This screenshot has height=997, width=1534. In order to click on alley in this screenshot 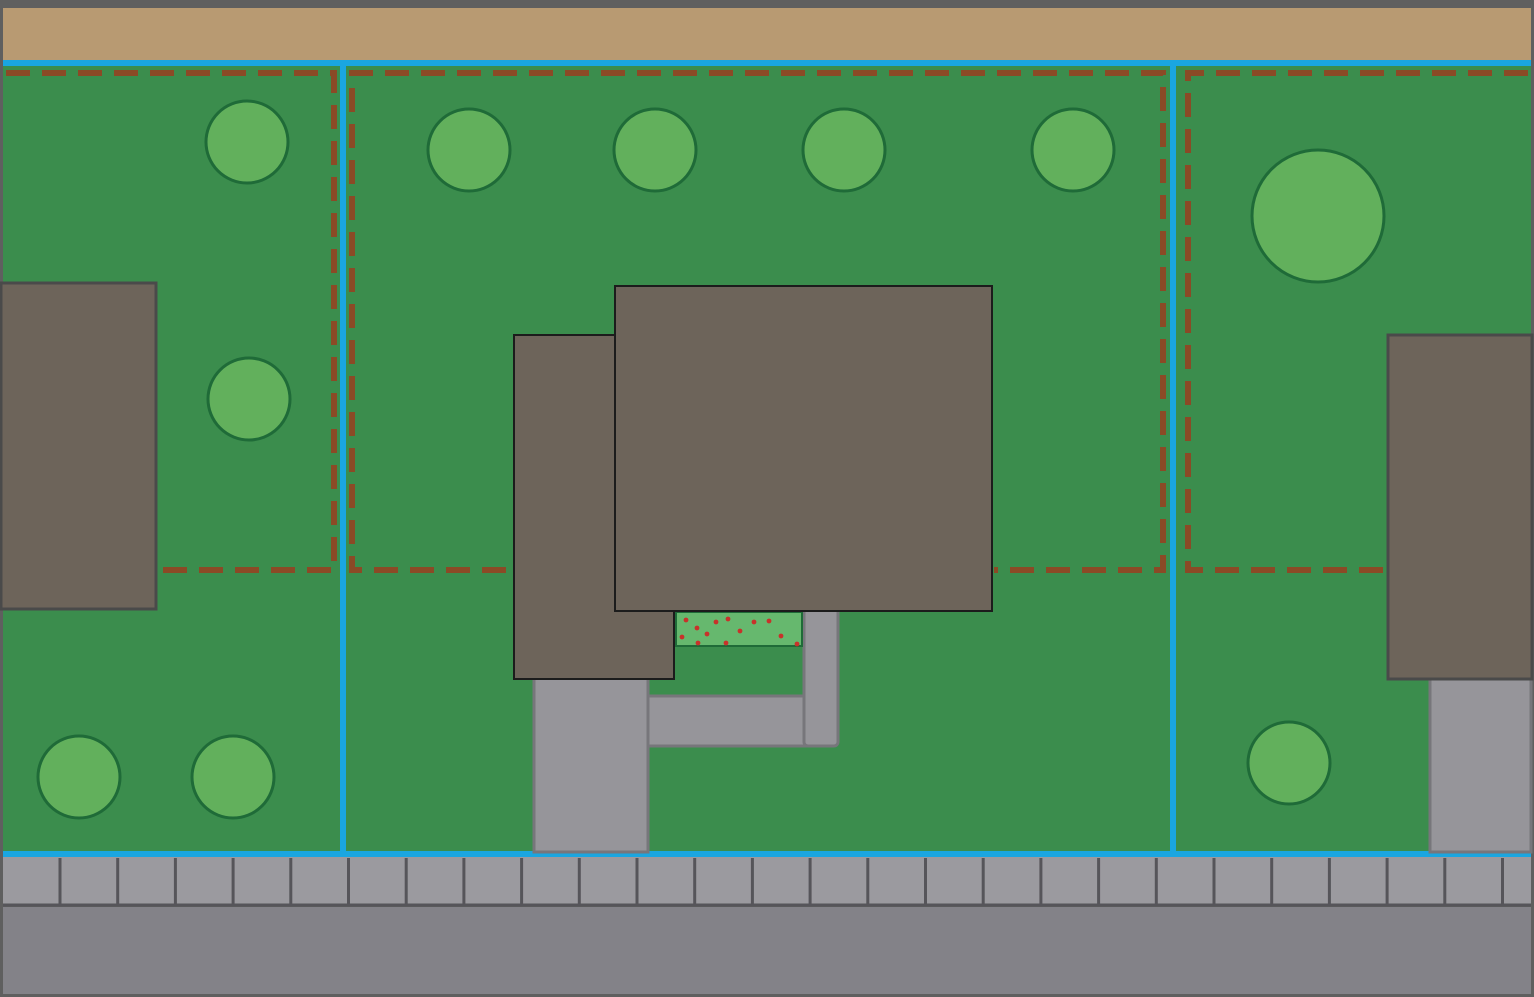, I will do `click(767, 35)`.